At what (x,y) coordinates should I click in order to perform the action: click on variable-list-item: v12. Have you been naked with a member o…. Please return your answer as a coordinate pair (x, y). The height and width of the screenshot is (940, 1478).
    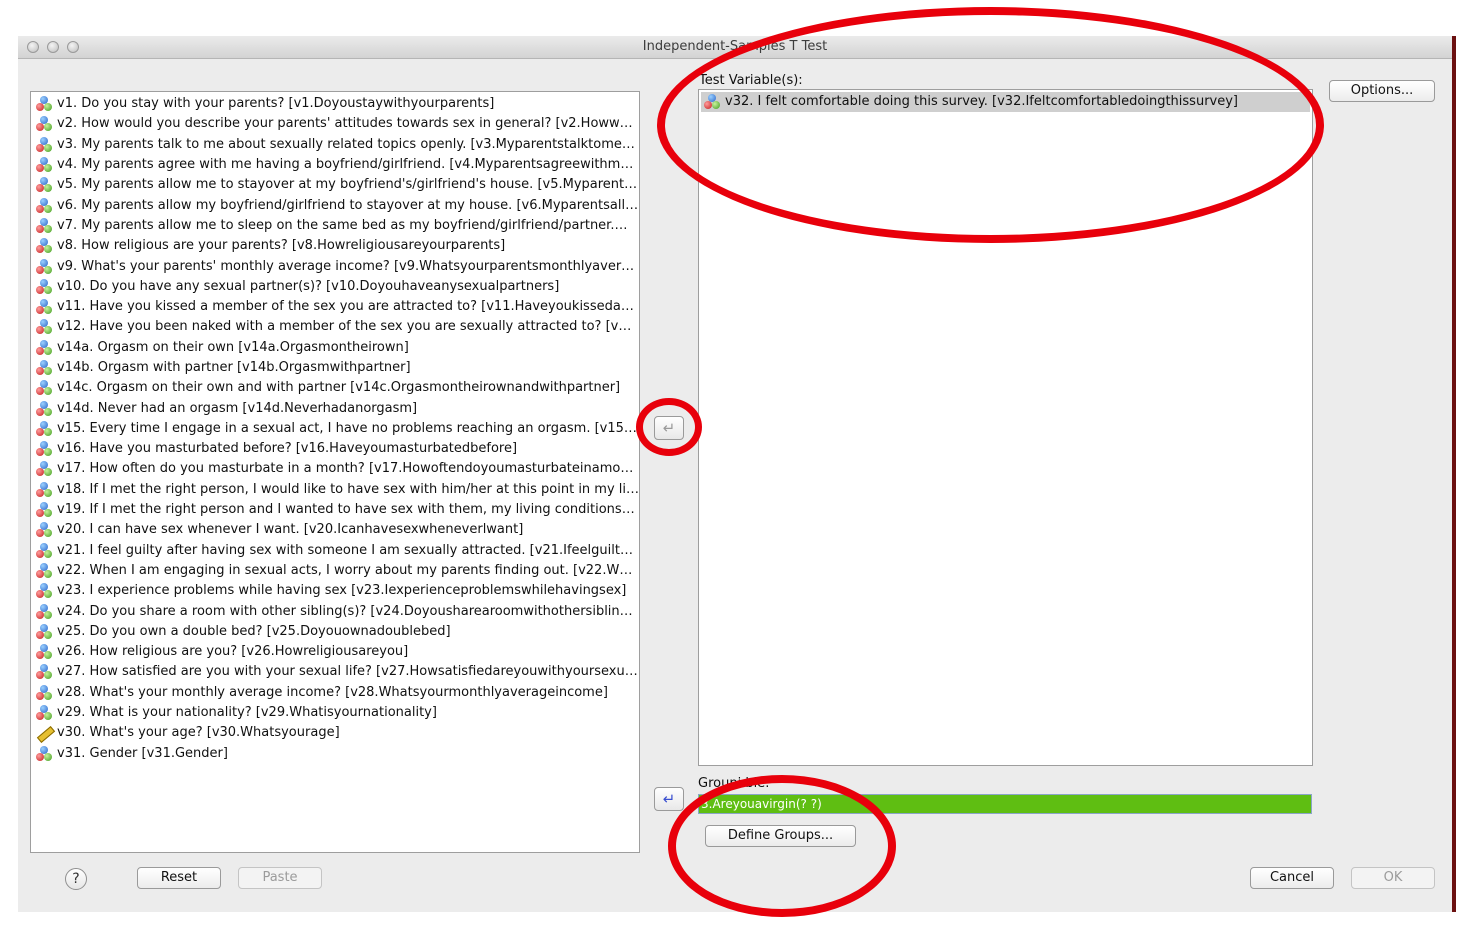
    Looking at the image, I should click on (335, 327).